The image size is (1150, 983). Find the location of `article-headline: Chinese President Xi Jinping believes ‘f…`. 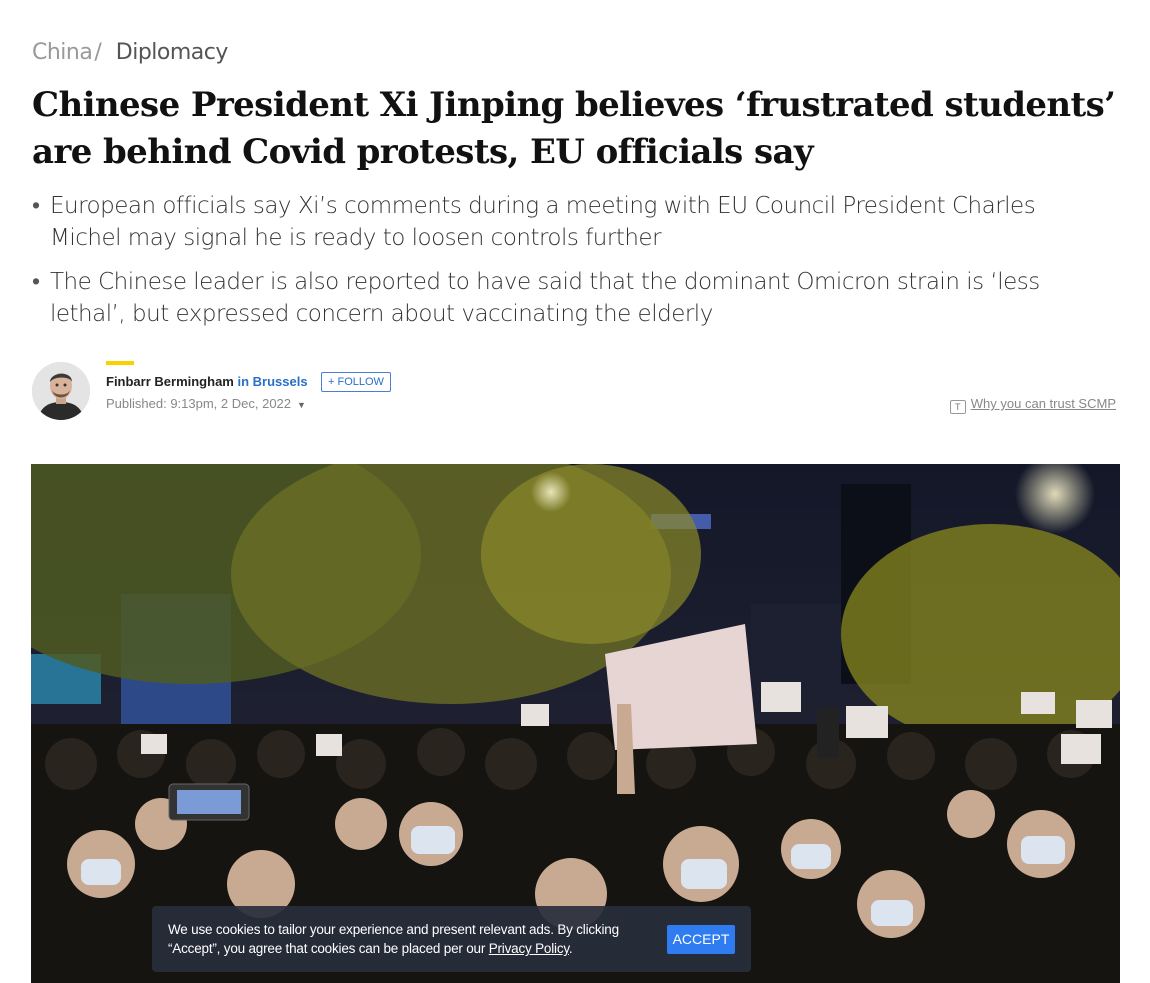

article-headline: Chinese President Xi Jinping believes ‘f… is located at coordinates (574, 128).